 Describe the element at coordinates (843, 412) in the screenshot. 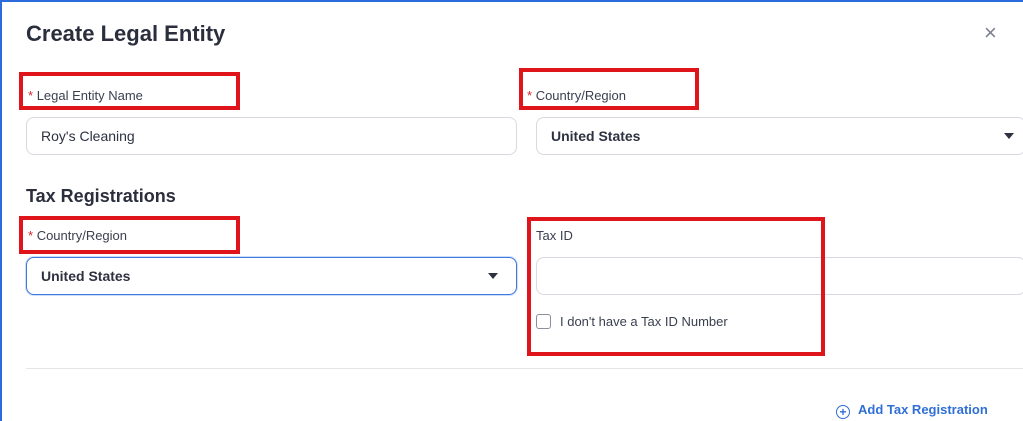

I see `plus-circle-icon: +` at that location.